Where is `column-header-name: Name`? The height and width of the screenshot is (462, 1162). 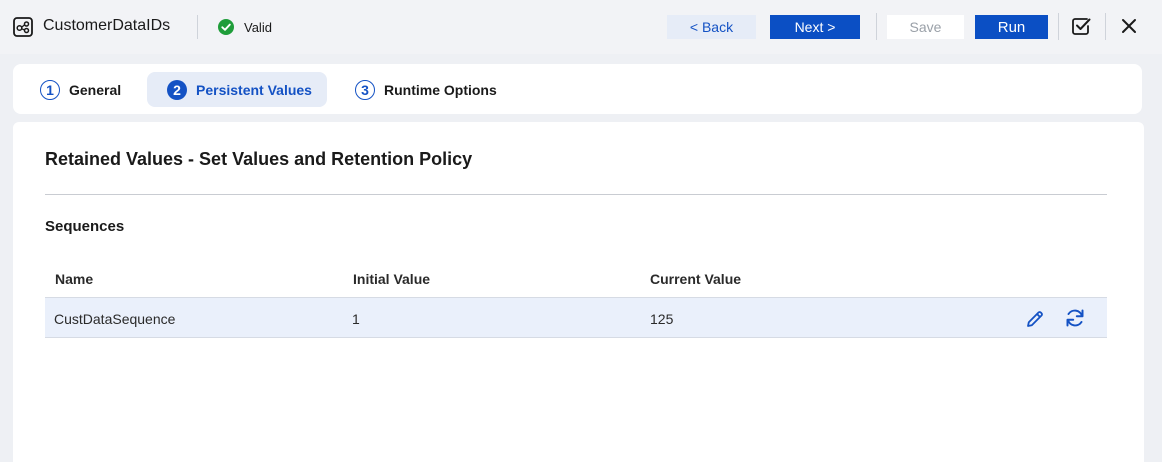
column-header-name: Name is located at coordinates (74, 279).